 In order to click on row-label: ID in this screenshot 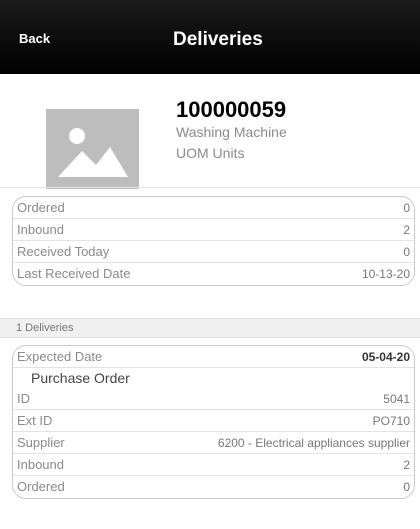, I will do `click(23, 398)`.